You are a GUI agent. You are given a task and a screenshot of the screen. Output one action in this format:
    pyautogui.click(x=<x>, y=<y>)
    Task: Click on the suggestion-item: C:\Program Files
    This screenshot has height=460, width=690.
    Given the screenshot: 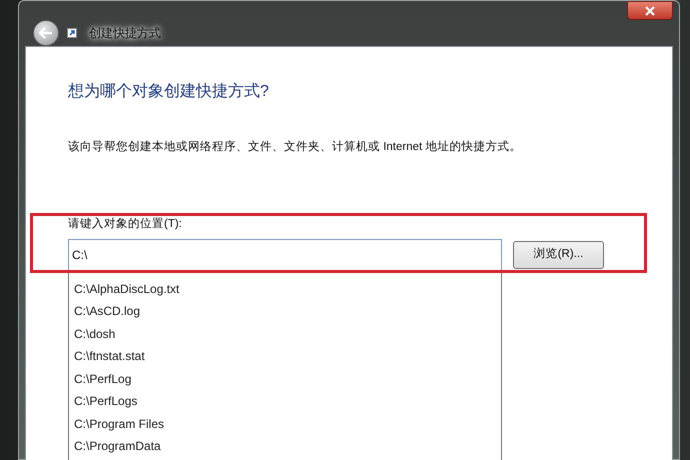 What is the action you would take?
    pyautogui.click(x=287, y=423)
    